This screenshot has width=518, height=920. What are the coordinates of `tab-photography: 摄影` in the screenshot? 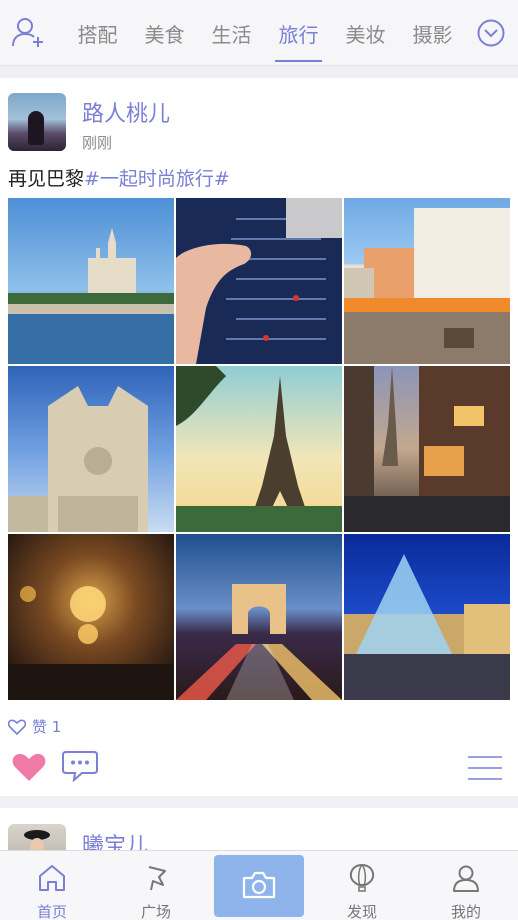 It's located at (432, 33).